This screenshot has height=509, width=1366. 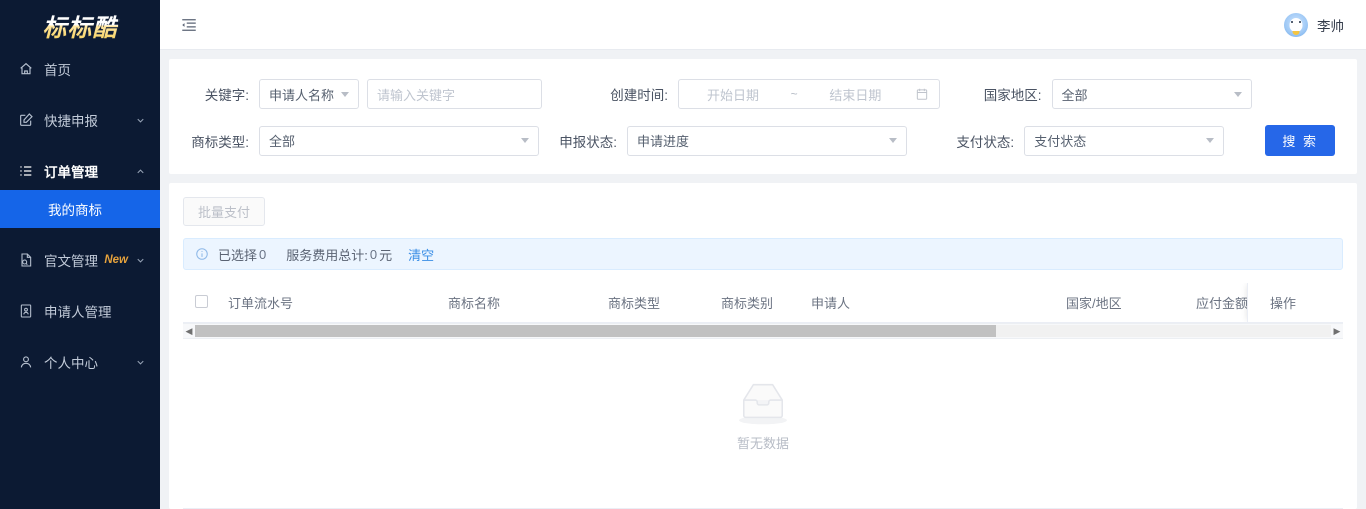 I want to click on keyword-input: 请输入关键字, so click(x=454, y=94).